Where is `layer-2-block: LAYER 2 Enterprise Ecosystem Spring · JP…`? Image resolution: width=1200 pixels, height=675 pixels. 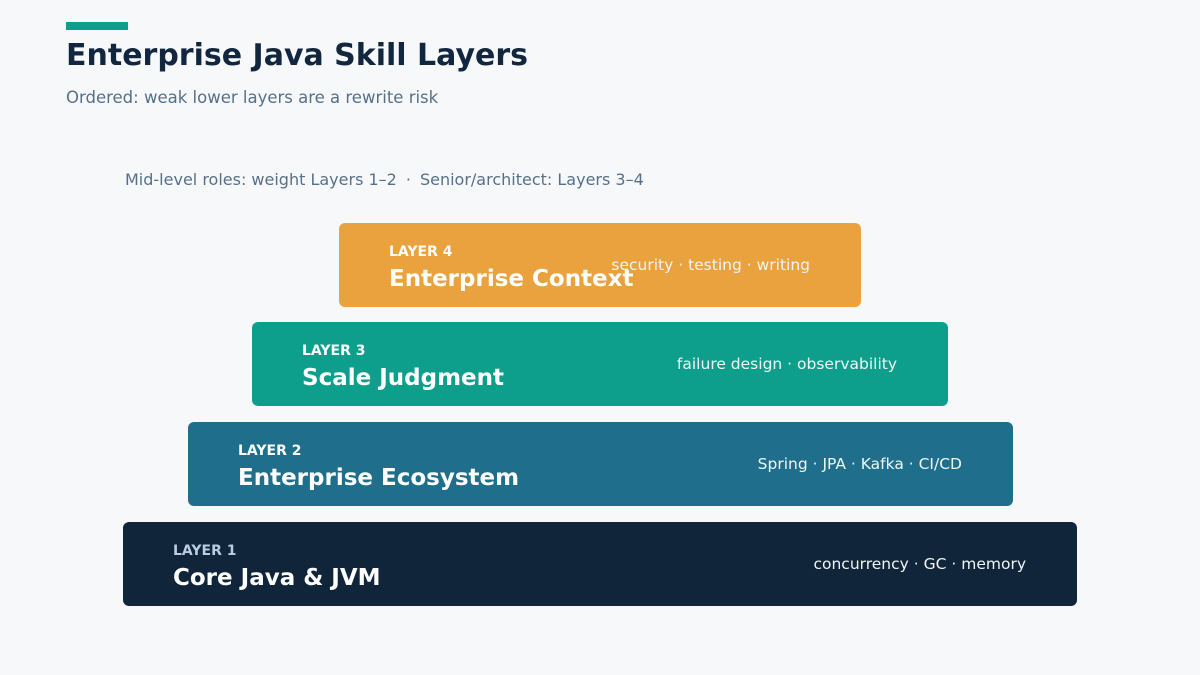 layer-2-block: LAYER 2 Enterprise Ecosystem Spring · JP… is located at coordinates (600, 464).